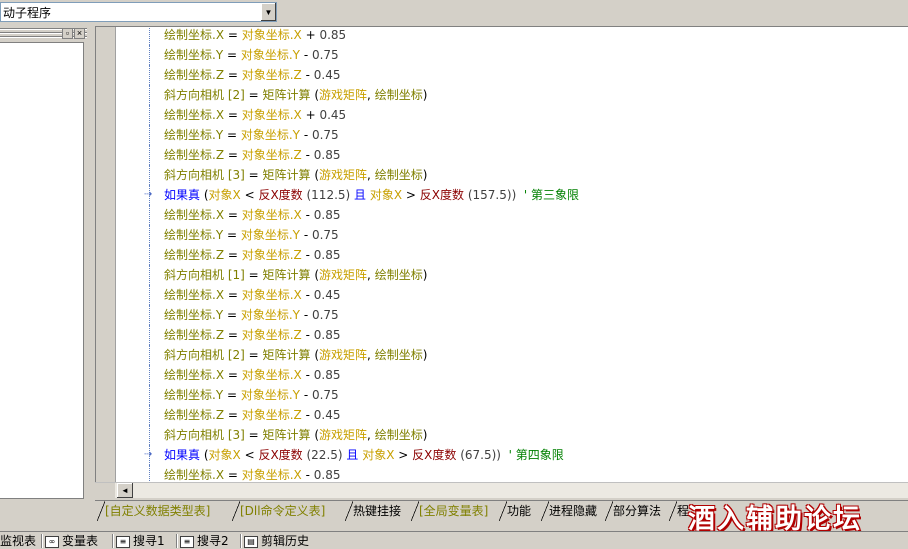 This screenshot has height=549, width=908. What do you see at coordinates (138, 12) in the screenshot?
I see `subprogram-selector: 动子程序 ▼` at bounding box center [138, 12].